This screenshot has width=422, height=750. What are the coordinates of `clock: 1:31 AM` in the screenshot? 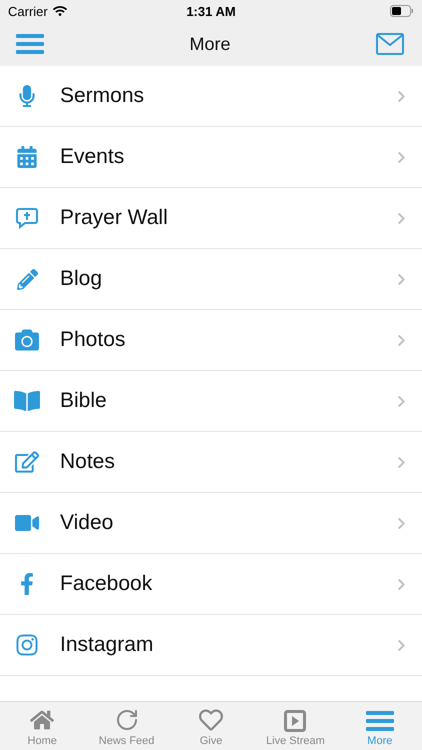 It's located at (211, 11).